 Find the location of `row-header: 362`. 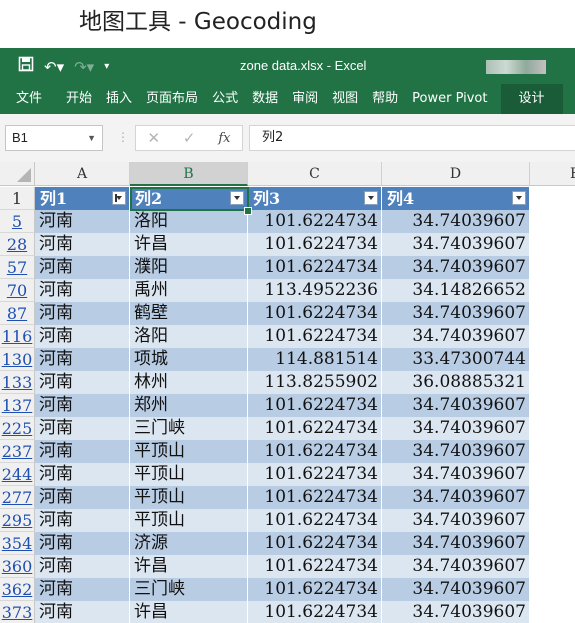

row-header: 362 is located at coordinates (17, 589).